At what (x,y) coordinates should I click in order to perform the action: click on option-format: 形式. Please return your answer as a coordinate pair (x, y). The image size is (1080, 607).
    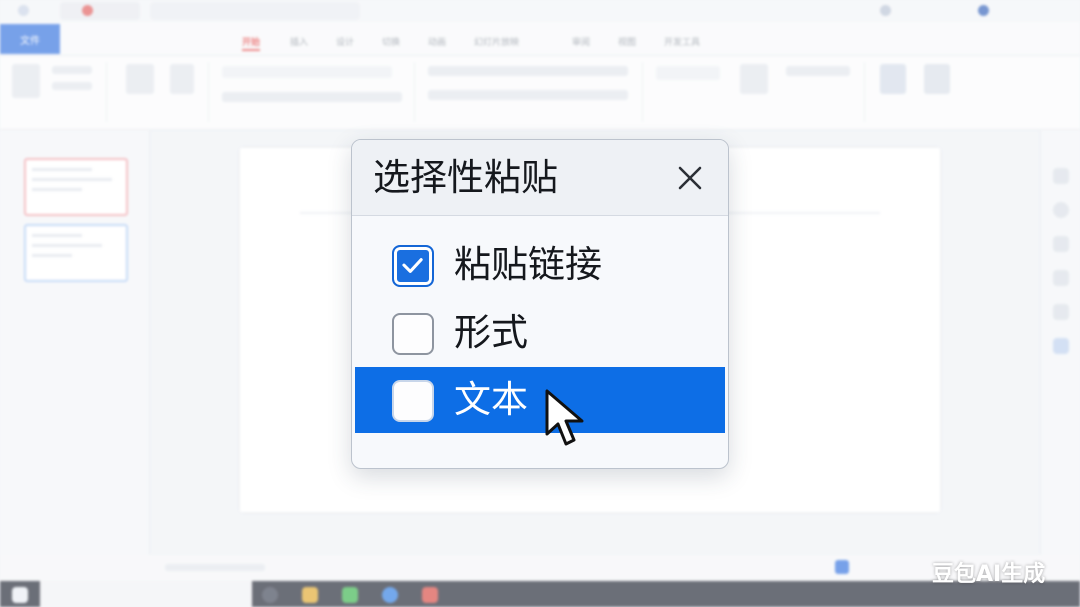
    Looking at the image, I should click on (540, 333).